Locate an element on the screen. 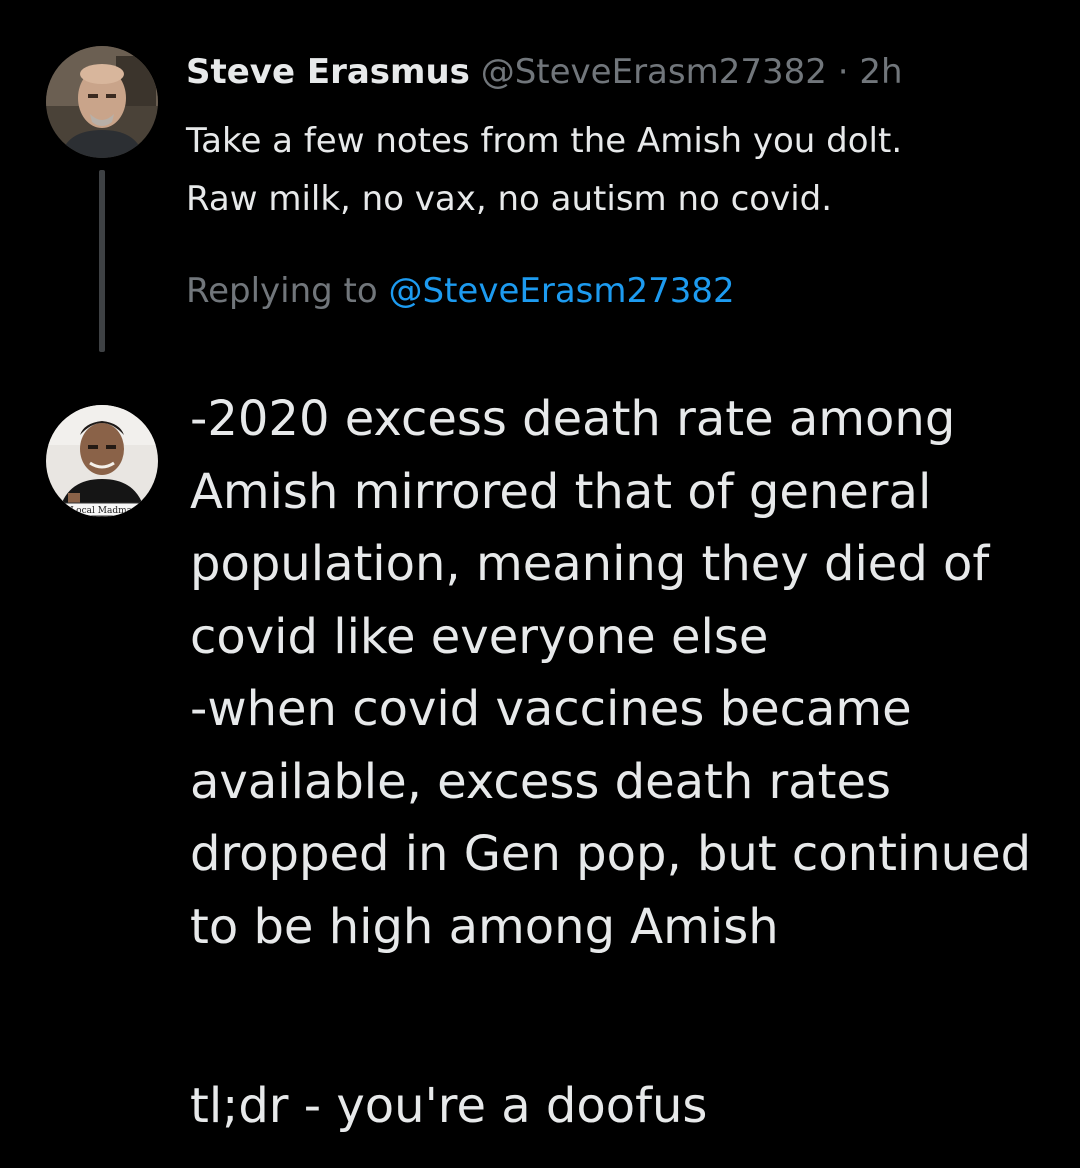 The width and height of the screenshot is (1080, 1168). author-handle: @SteveErasm27382 is located at coordinates (654, 72).